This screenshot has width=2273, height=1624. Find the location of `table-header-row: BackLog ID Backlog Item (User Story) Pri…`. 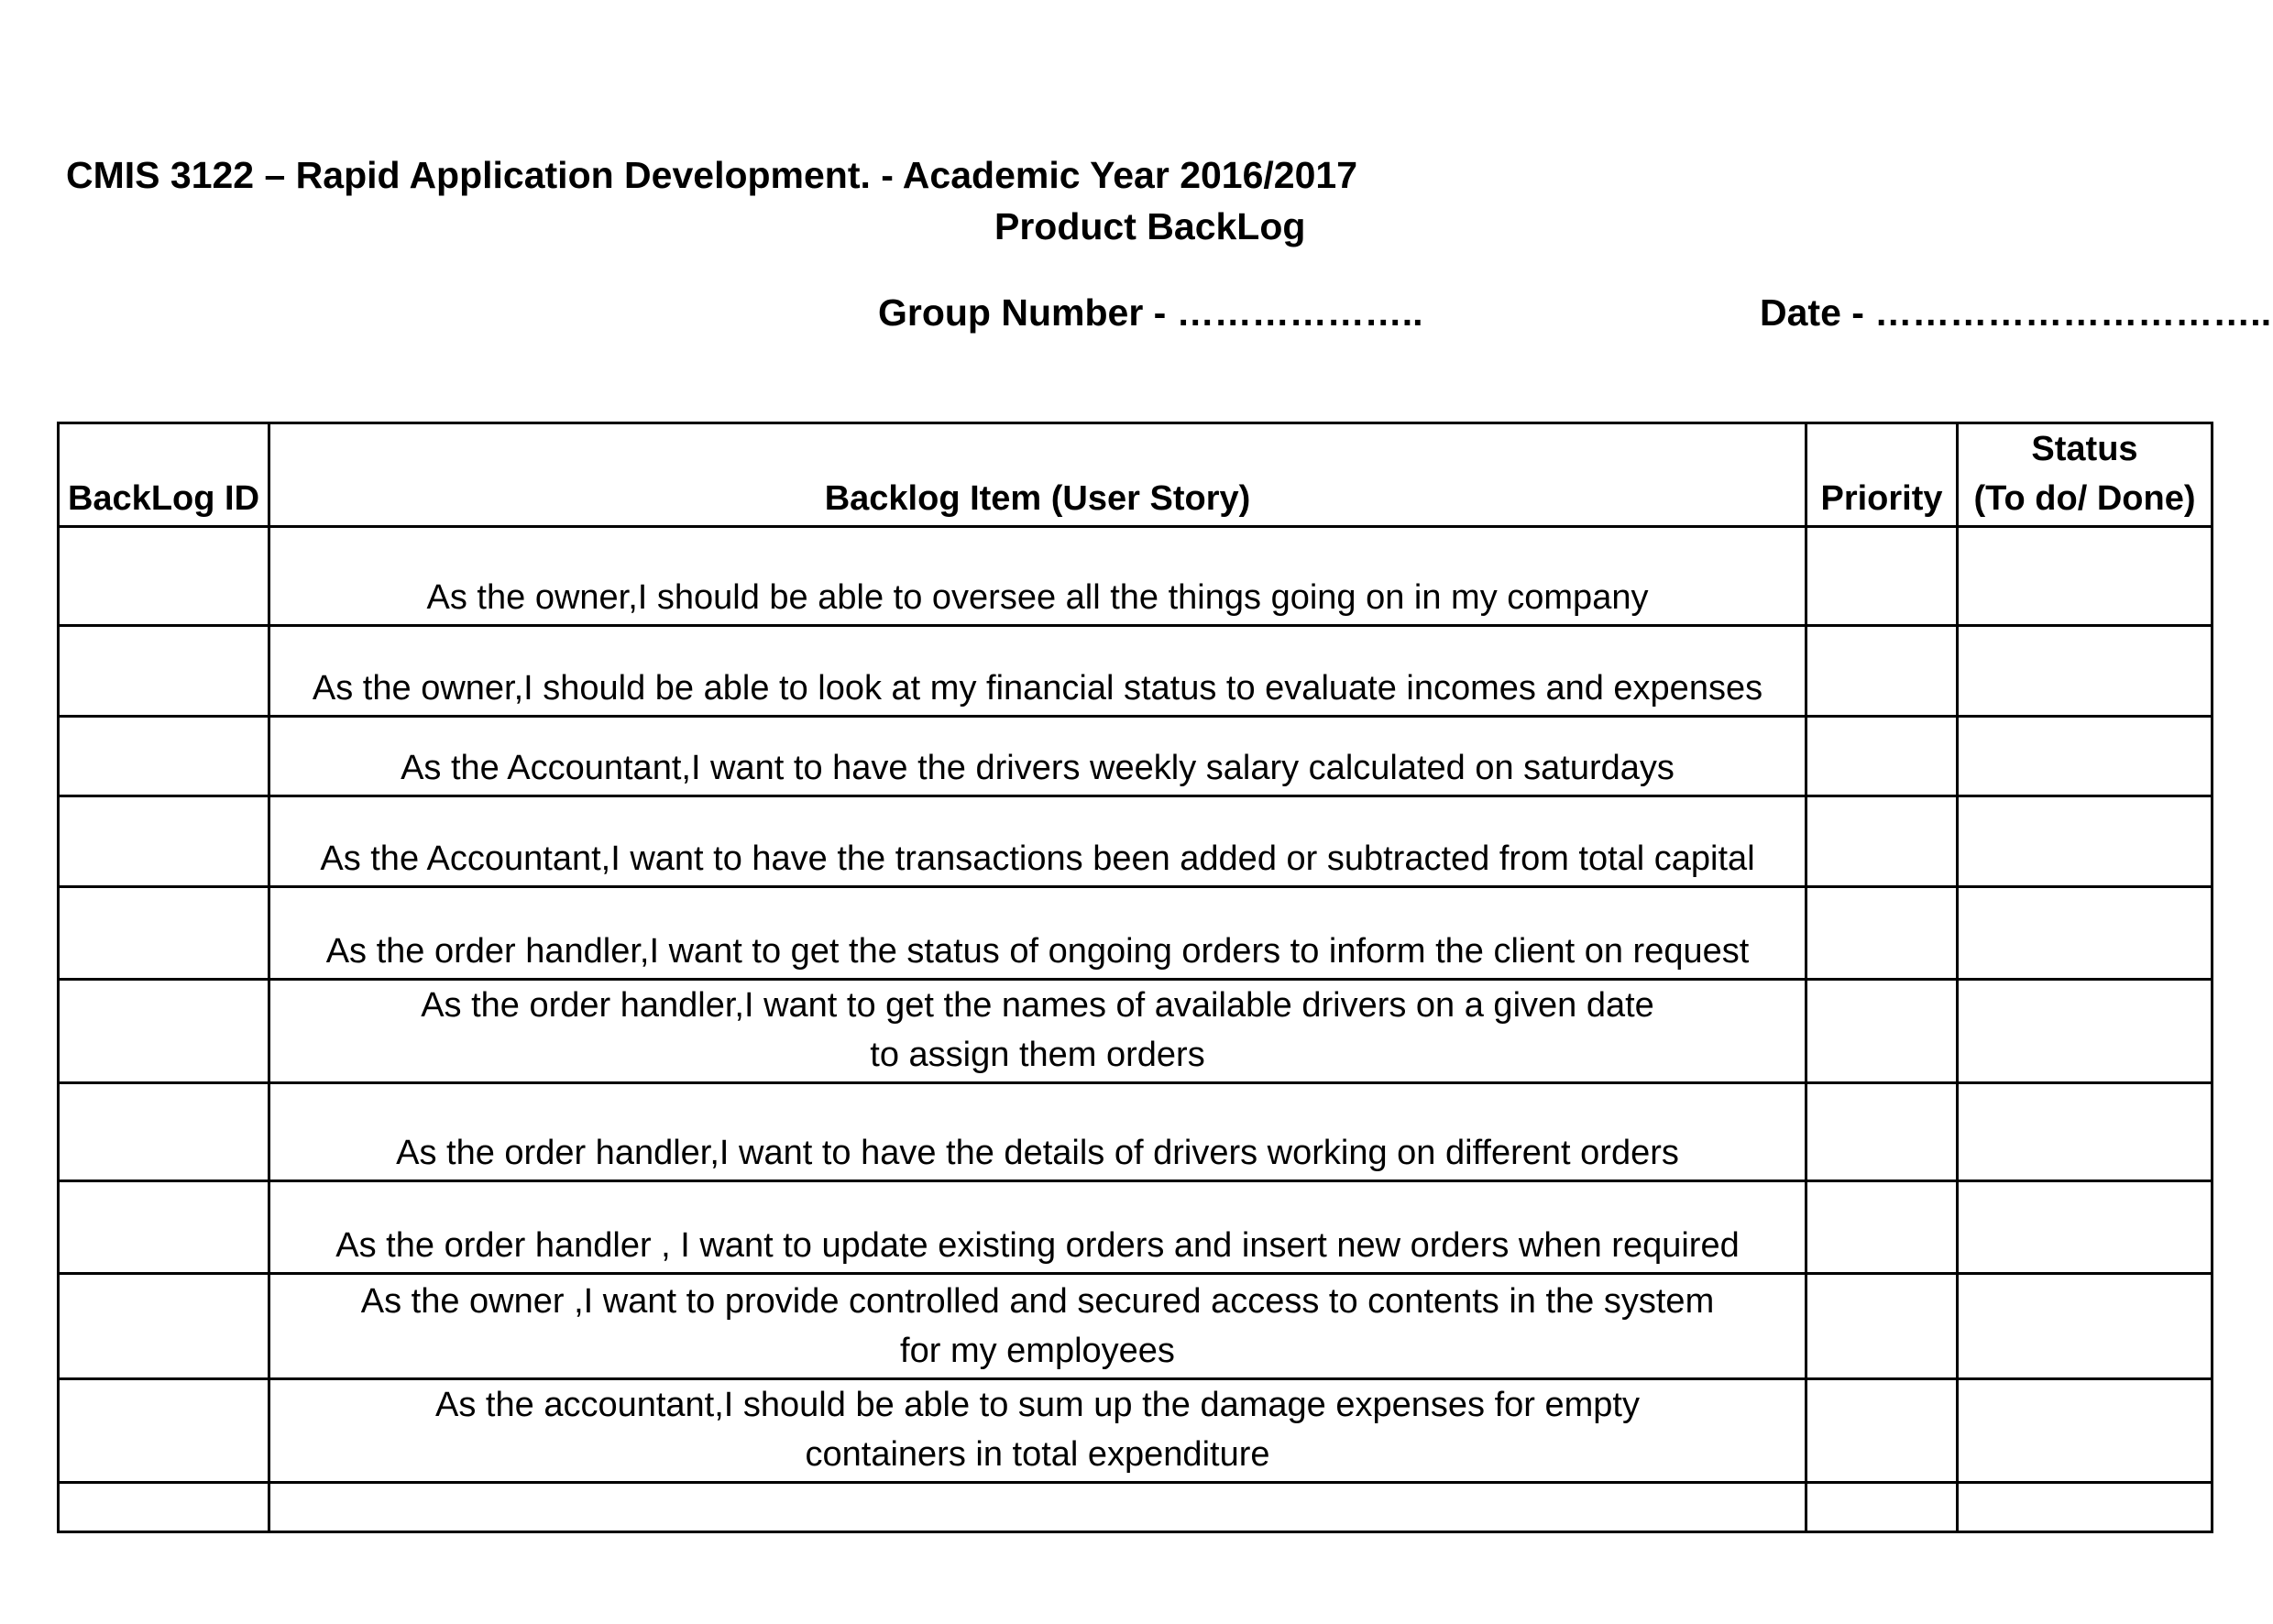

table-header-row: BackLog ID Backlog Item (User Story) Pri… is located at coordinates (1135, 475).